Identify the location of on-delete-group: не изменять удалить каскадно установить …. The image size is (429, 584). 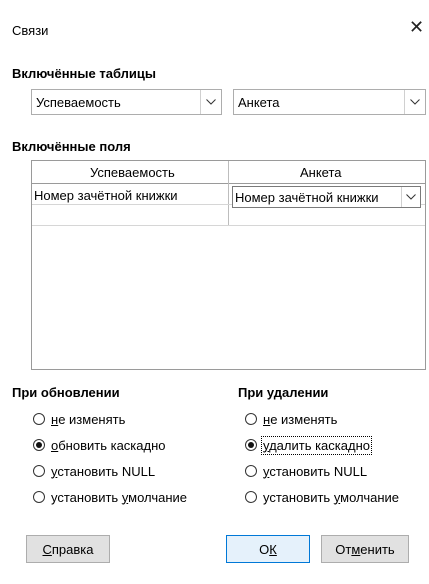
(322, 458).